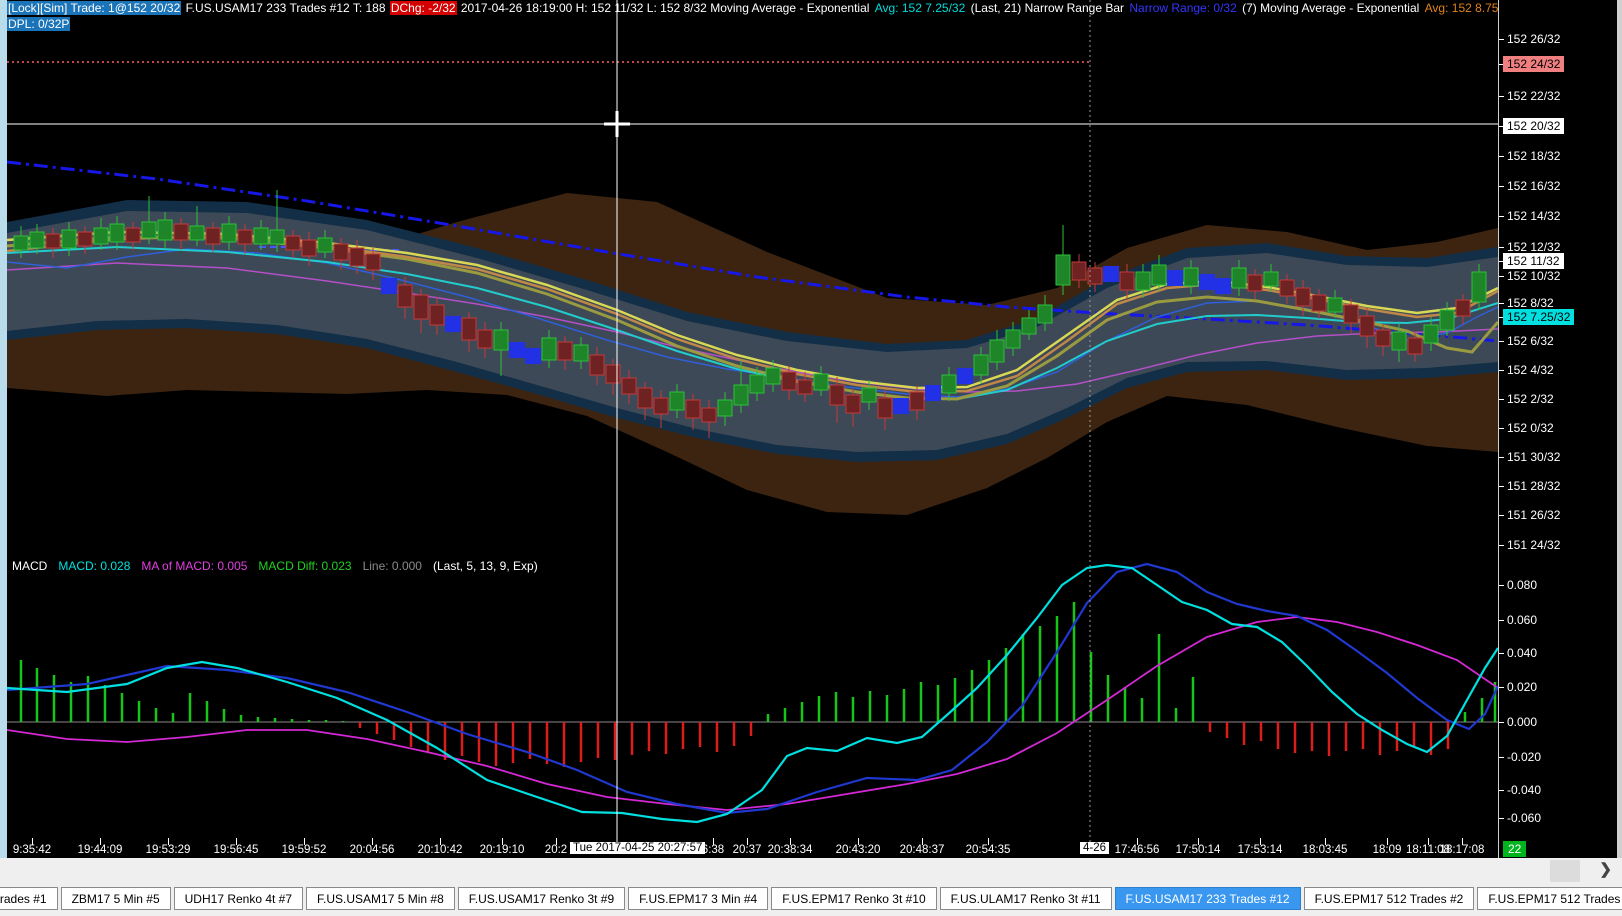 Image resolution: width=1622 pixels, height=916 pixels. Describe the element at coordinates (1522, 653) in the screenshot. I see `price-axis-label: 0.040` at that location.